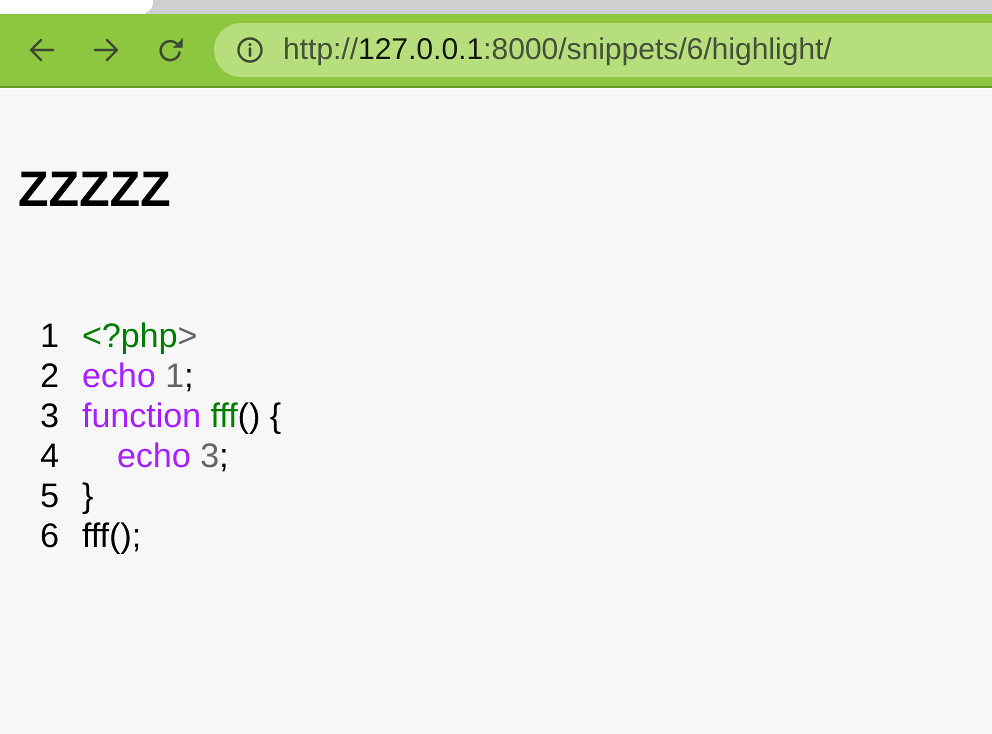  What do you see at coordinates (49, 496) in the screenshot?
I see `line-number: 5` at bounding box center [49, 496].